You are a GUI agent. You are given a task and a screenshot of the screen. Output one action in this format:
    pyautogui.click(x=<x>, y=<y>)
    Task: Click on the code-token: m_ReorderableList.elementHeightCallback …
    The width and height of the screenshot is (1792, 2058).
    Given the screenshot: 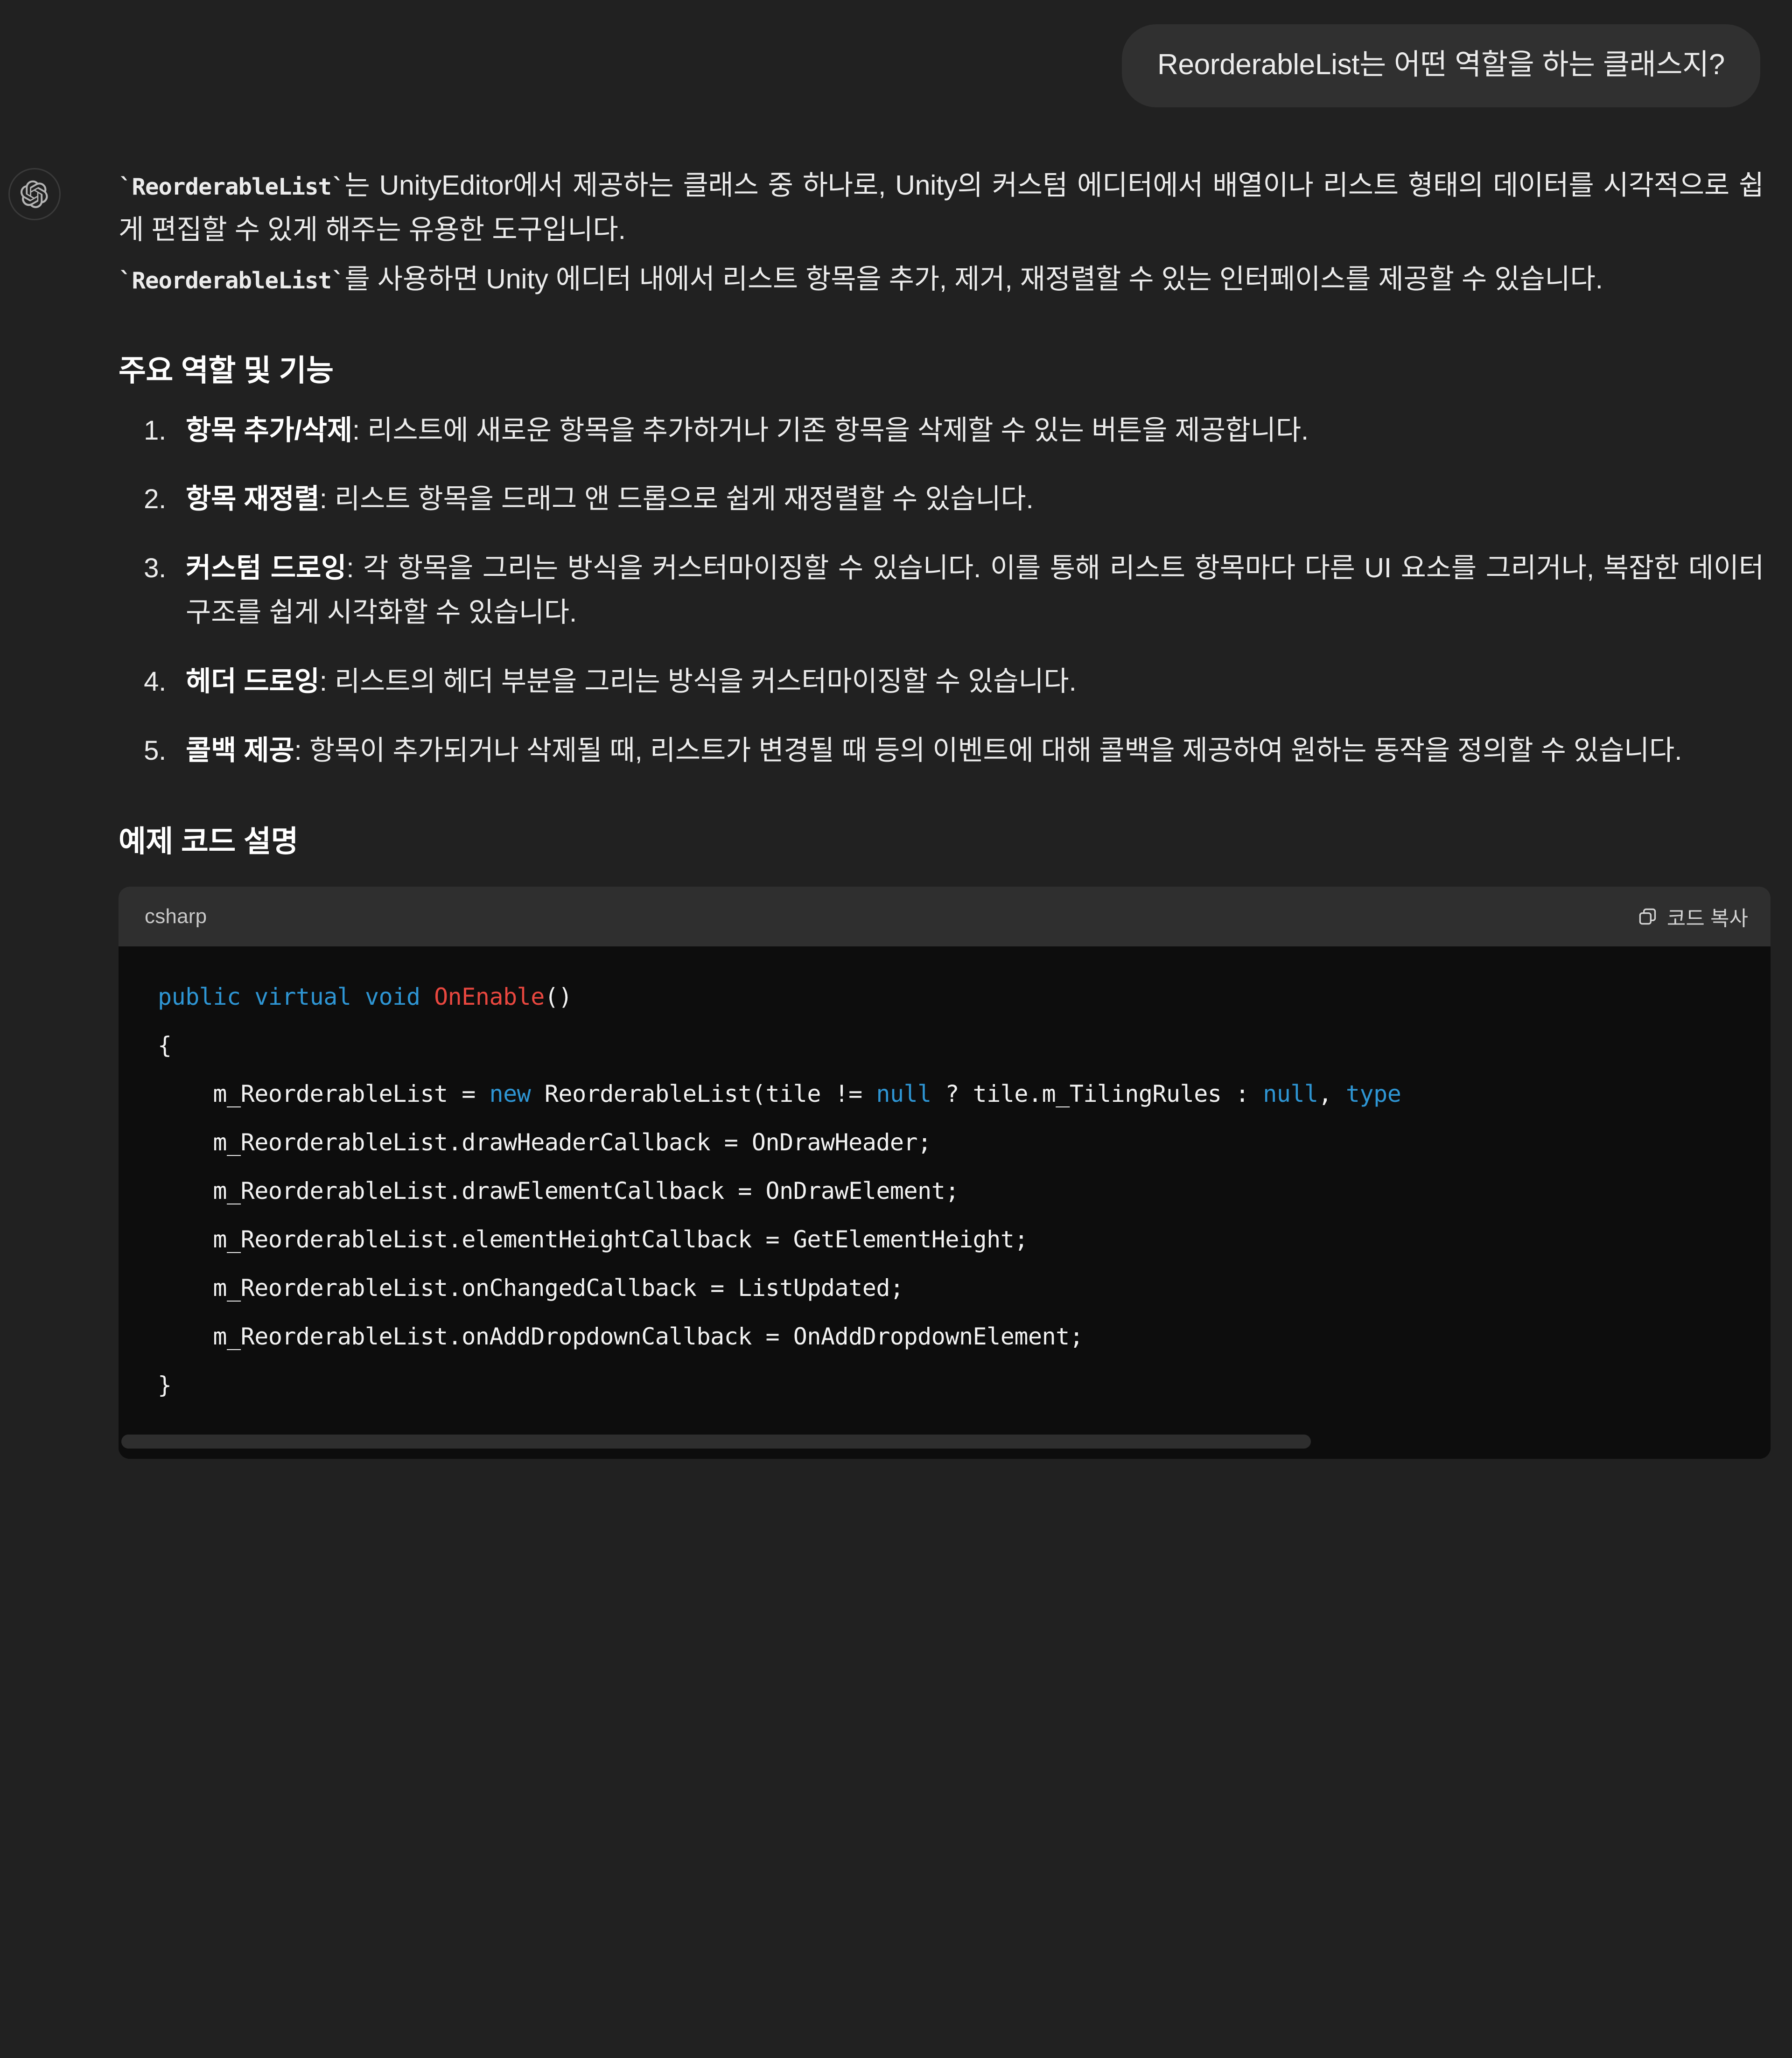 What is the action you would take?
    pyautogui.click(x=593, y=1239)
    